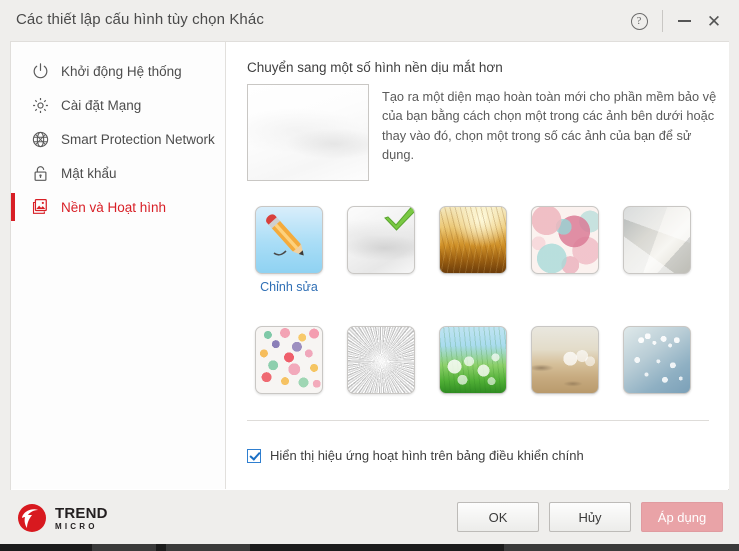  What do you see at coordinates (40, 71) in the screenshot?
I see `power-icon` at bounding box center [40, 71].